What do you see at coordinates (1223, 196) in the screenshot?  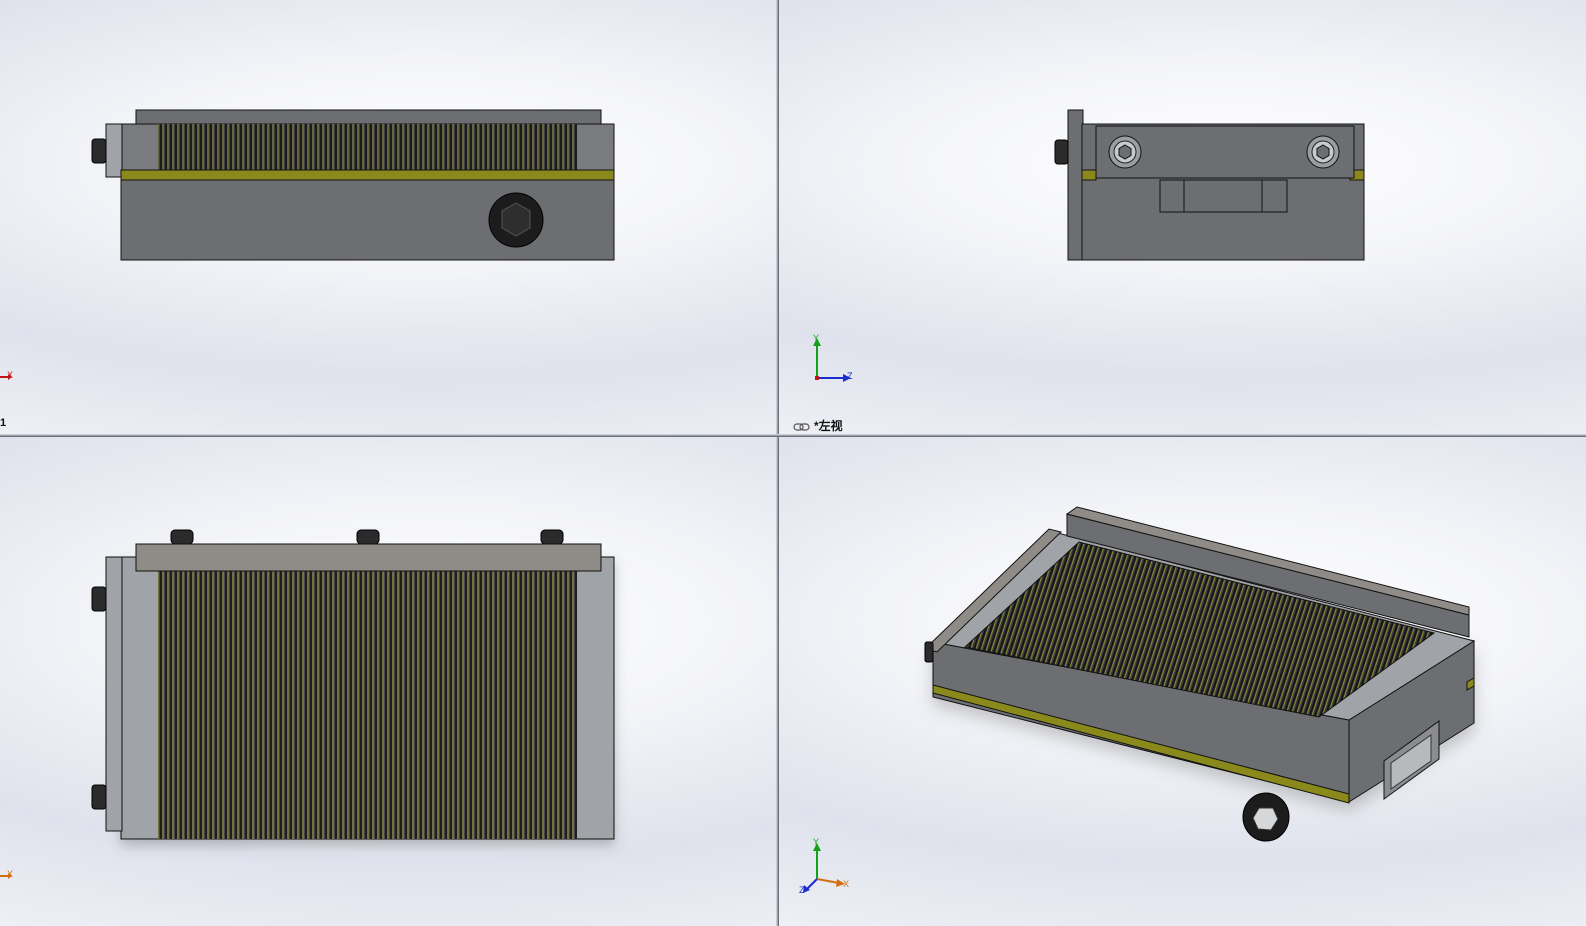 I see `handle-slot` at bounding box center [1223, 196].